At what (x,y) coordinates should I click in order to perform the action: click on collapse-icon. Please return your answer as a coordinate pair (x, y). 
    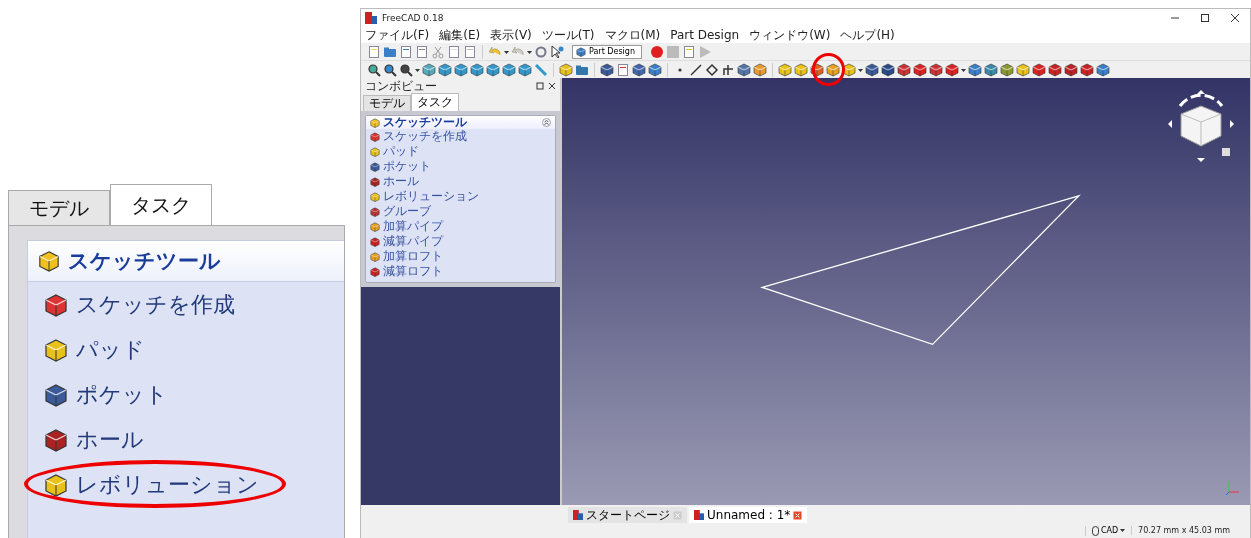
    Looking at the image, I should click on (546, 122).